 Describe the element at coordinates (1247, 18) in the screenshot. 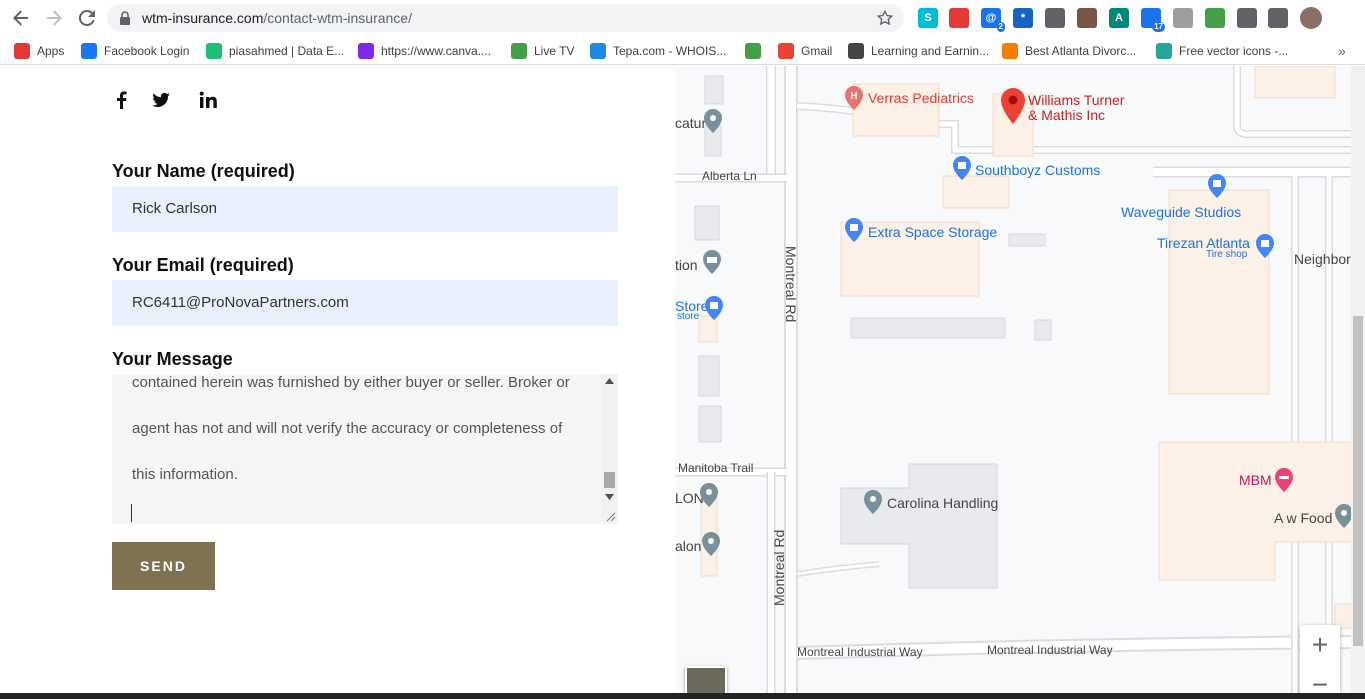

I see `puzzle-icon` at that location.